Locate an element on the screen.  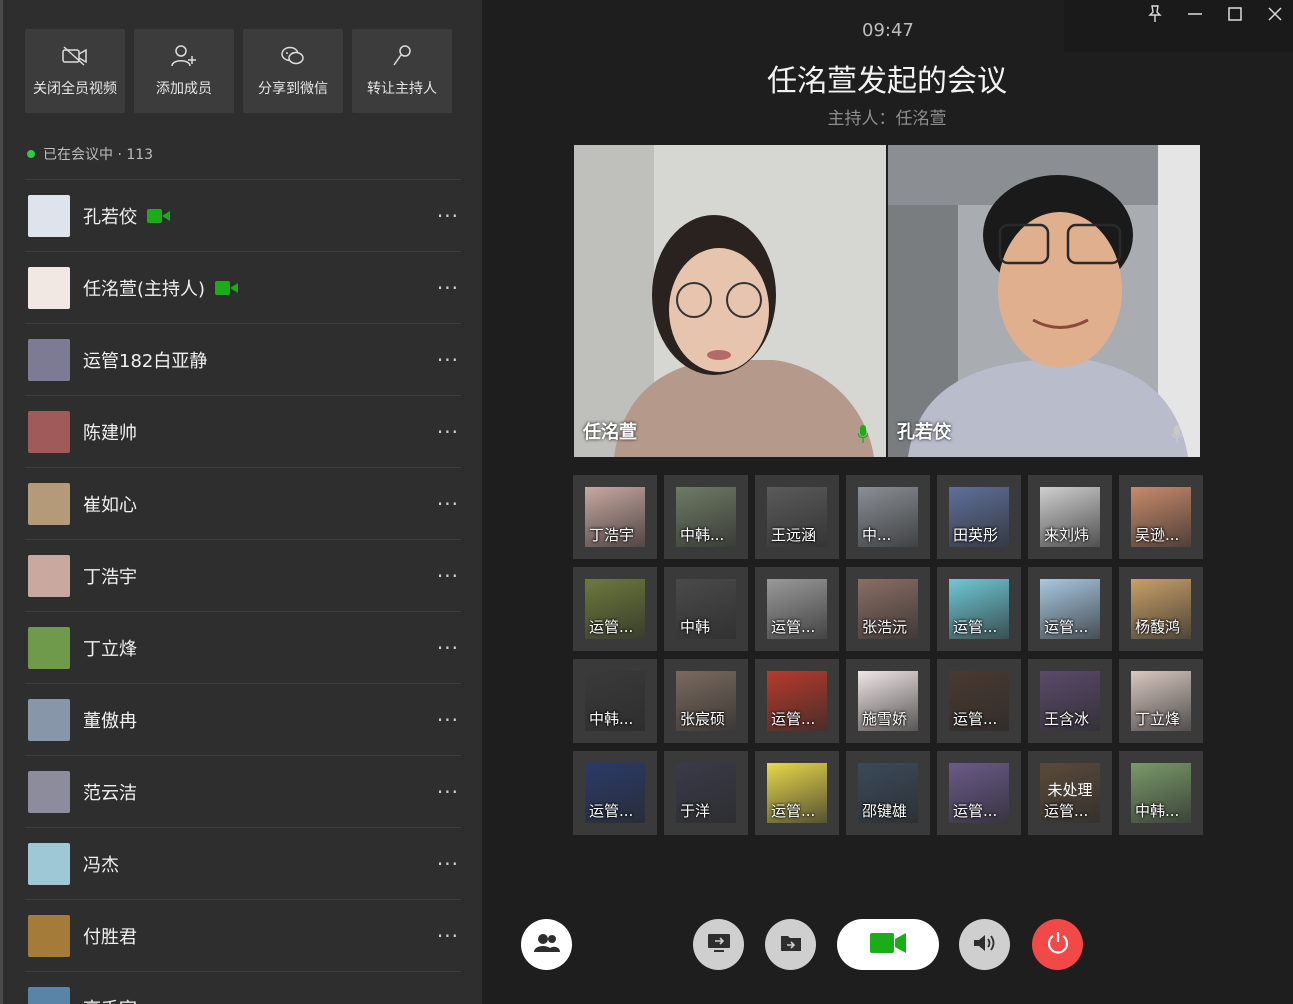
participant-name: 于洋 is located at coordinates (695, 811).